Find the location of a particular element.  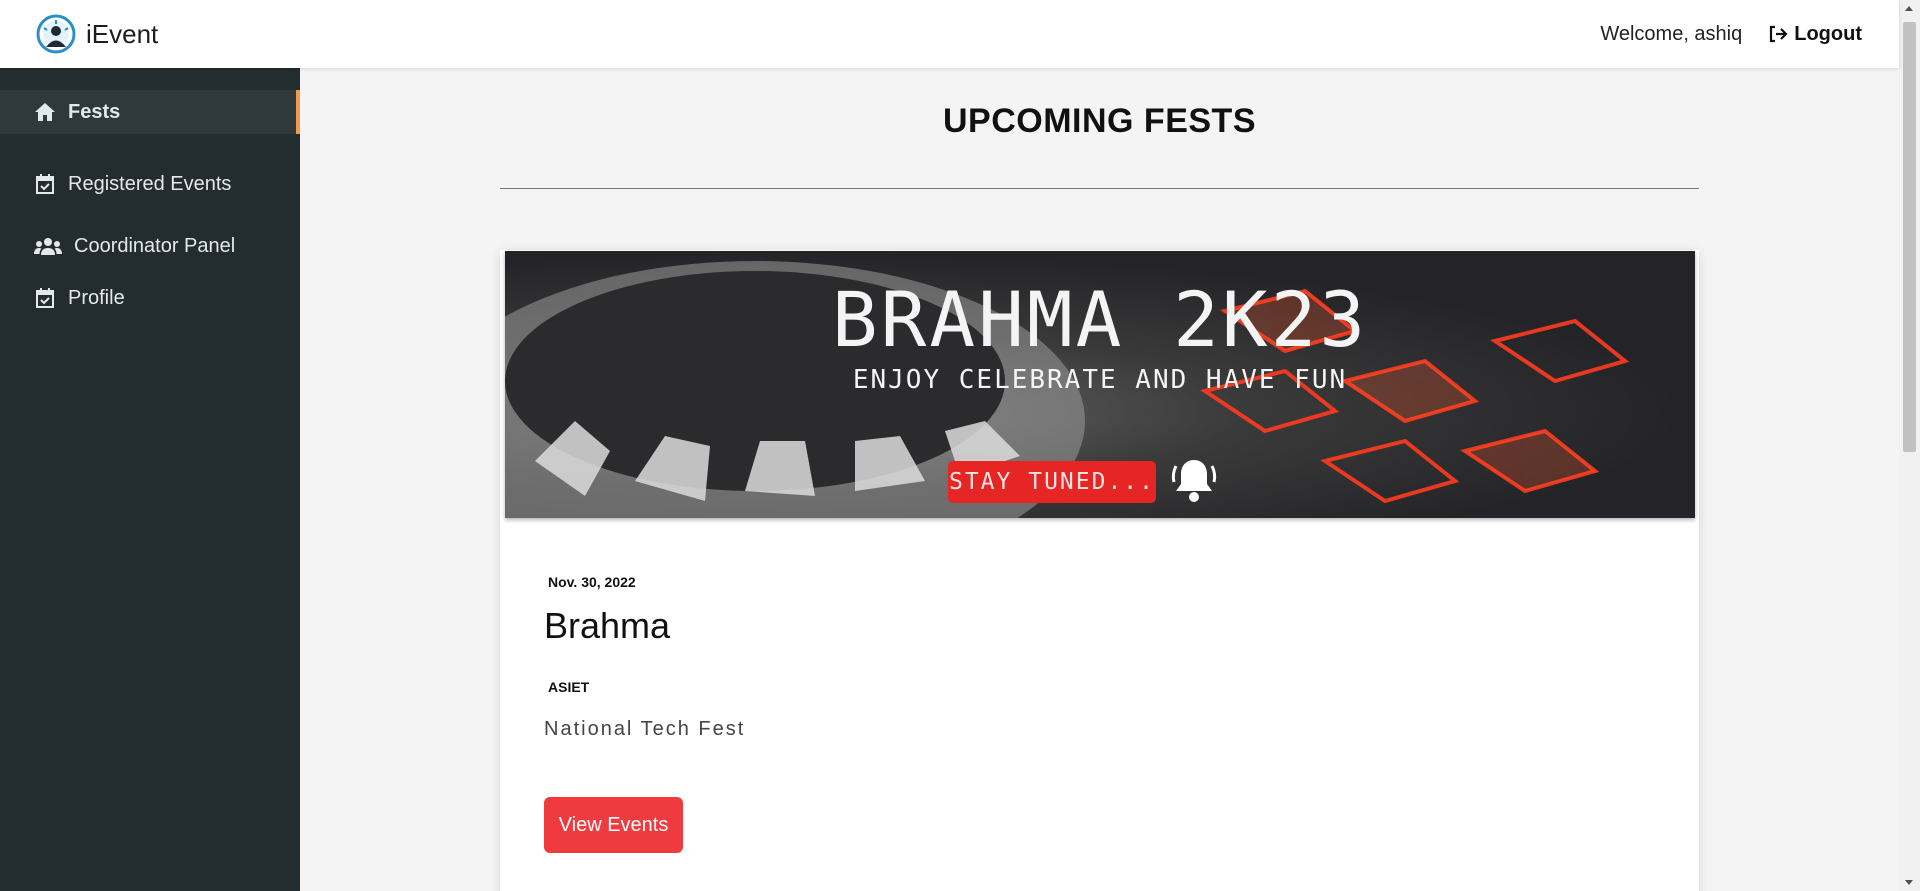

welcome-text: Welcome, ashiq is located at coordinates (1671, 33).